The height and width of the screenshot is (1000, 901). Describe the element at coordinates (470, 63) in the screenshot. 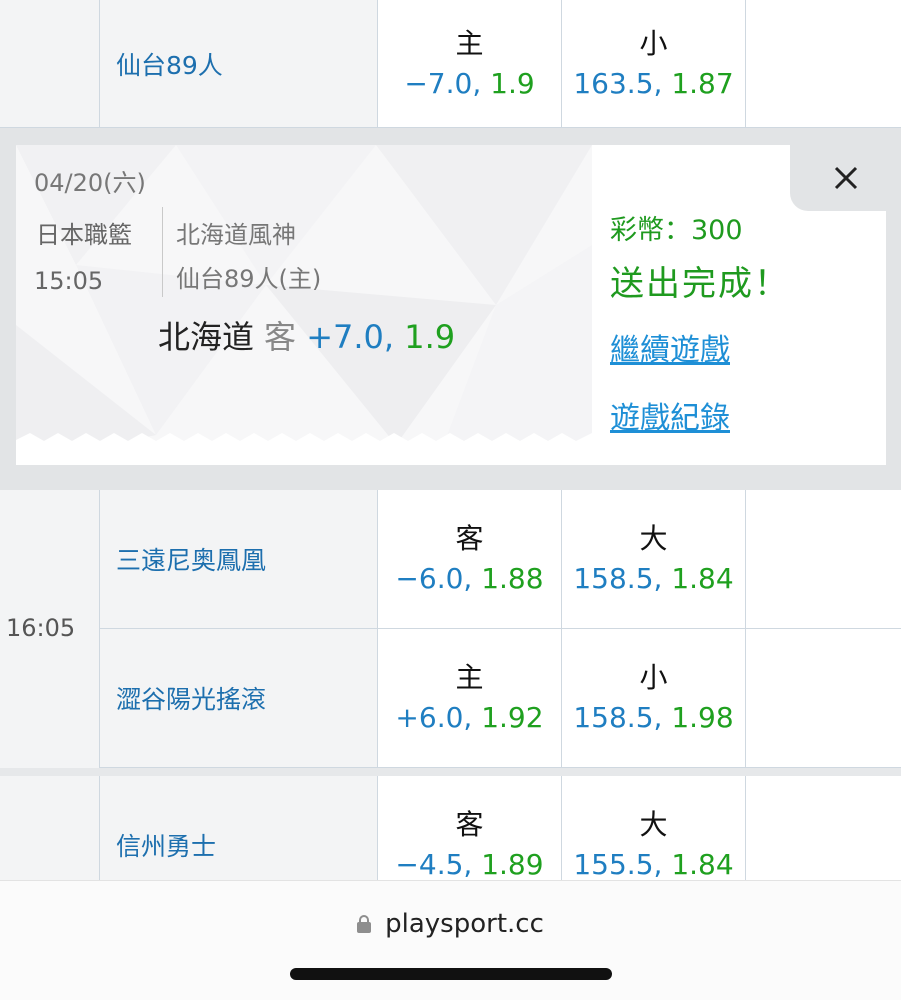

I see `spread-bet-cell: 主 −7.0, 1.9` at that location.